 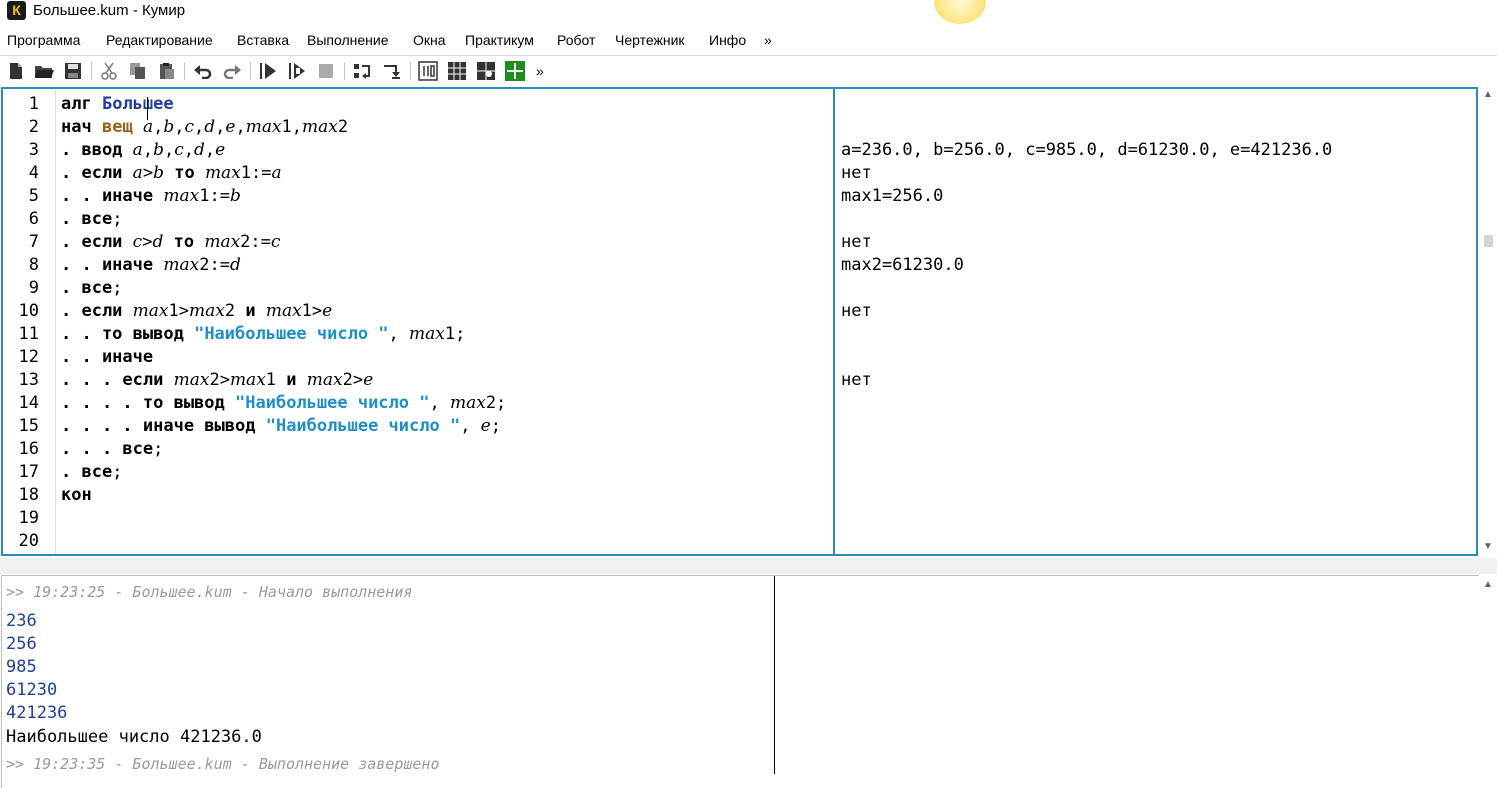 I want to click on open-folder-icon, so click(x=44, y=71).